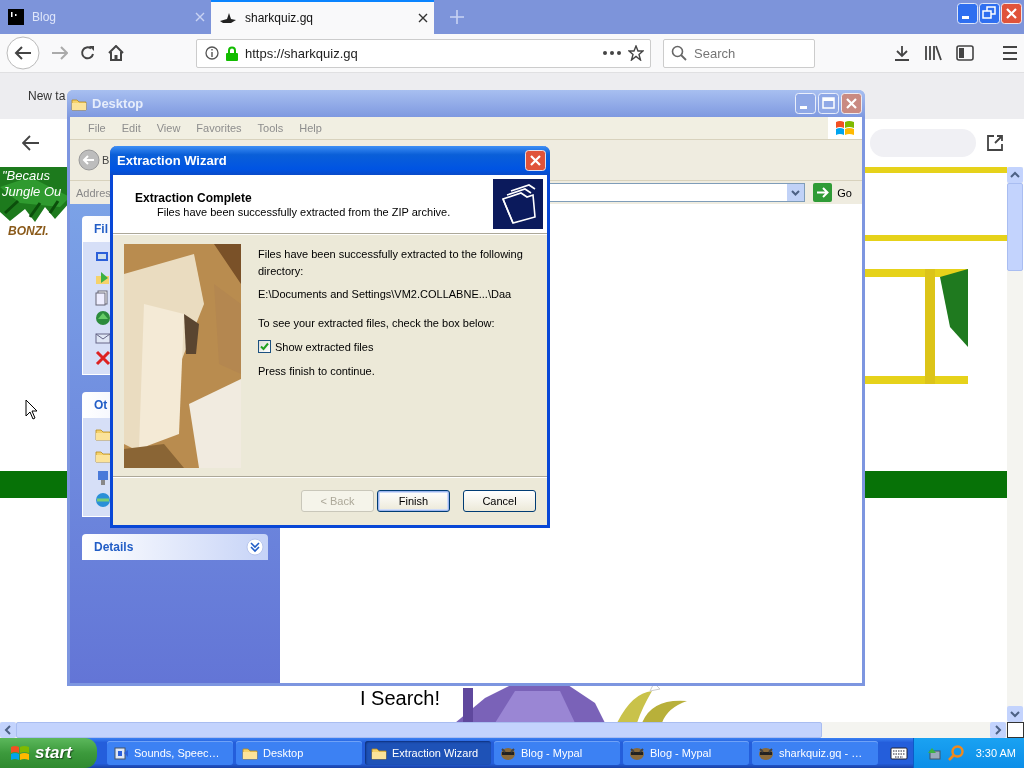 The width and height of the screenshot is (1024, 768). I want to click on terminal-icon, so click(16, 17).